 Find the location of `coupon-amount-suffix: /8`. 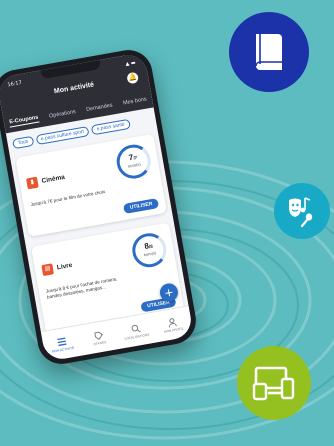

coupon-amount-suffix: /8 is located at coordinates (151, 246).